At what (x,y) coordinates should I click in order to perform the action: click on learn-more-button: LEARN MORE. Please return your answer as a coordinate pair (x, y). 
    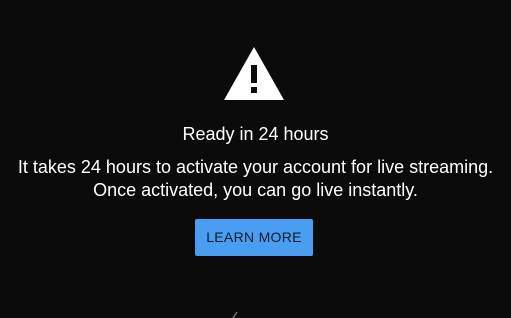
    Looking at the image, I should click on (254, 237).